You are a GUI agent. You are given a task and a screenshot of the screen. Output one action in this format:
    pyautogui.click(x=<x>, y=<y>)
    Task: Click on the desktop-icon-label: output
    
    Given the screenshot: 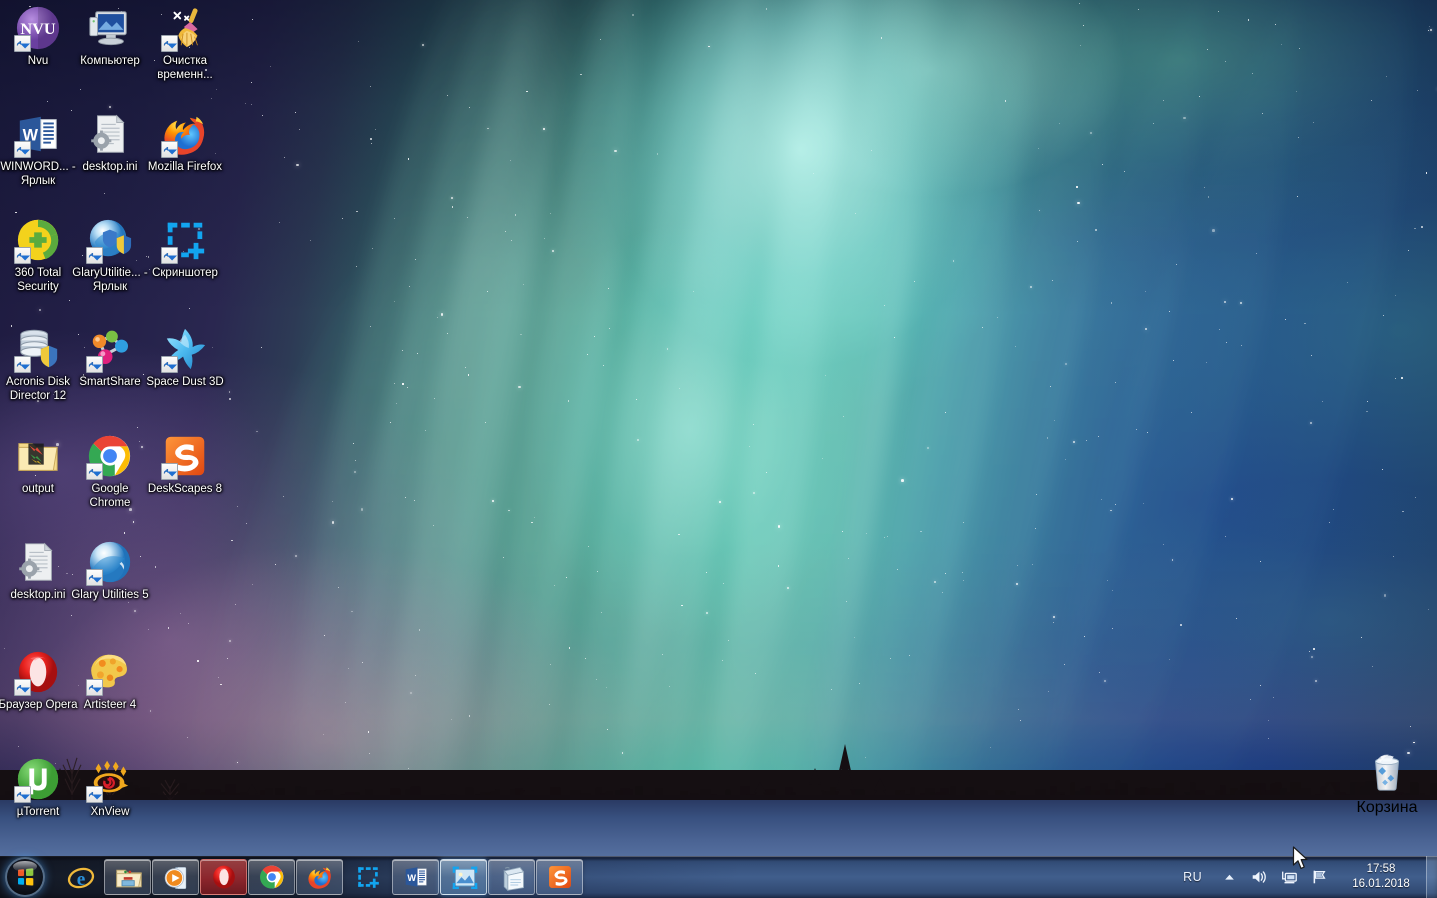 What is the action you would take?
    pyautogui.click(x=38, y=489)
    